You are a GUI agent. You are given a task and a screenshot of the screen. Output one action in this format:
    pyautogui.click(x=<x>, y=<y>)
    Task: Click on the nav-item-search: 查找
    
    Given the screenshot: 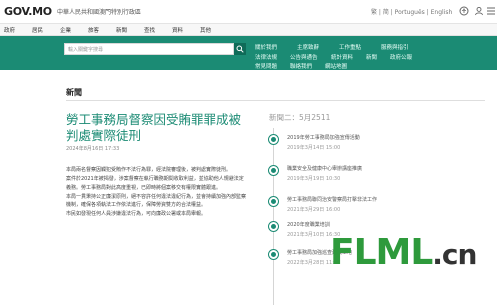 What is the action you would take?
    pyautogui.click(x=149, y=30)
    